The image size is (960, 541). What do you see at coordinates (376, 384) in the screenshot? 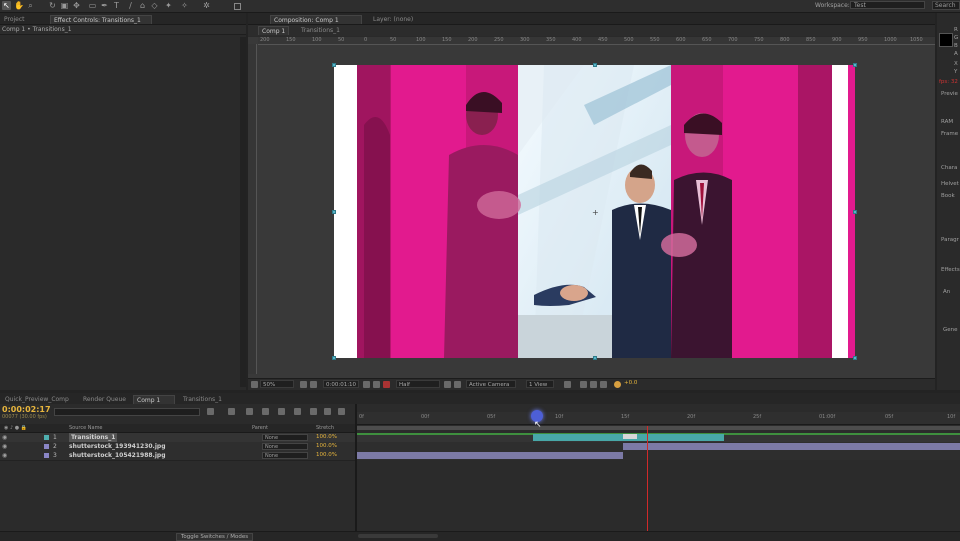
I see `show-snapshot-icon` at bounding box center [376, 384].